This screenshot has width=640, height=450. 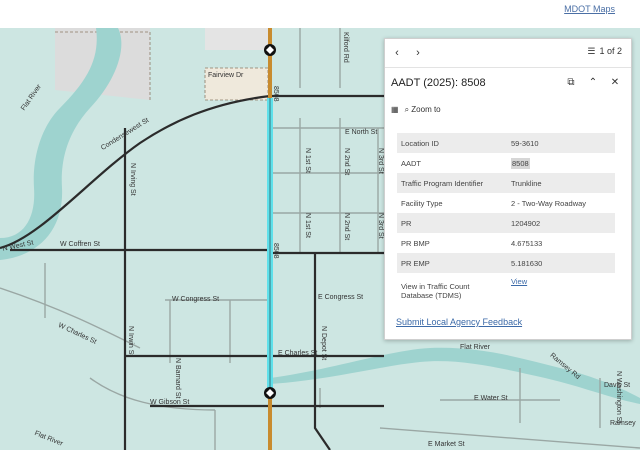 What do you see at coordinates (623, 423) in the screenshot?
I see `map-label-ramsey: Ramsey` at bounding box center [623, 423].